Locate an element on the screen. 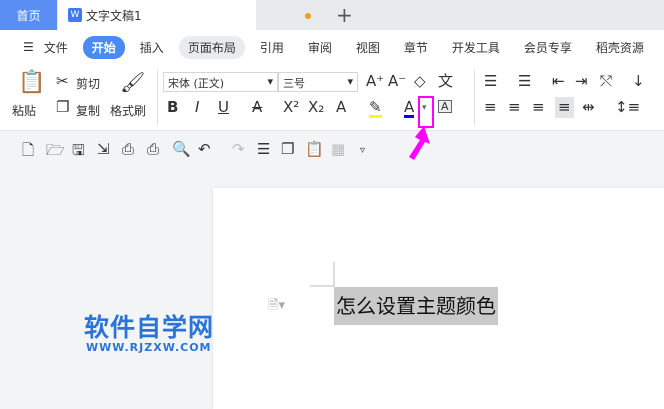 This screenshot has width=664, height=409. watermark-url: WWW.RJZXW.COM is located at coordinates (149, 347).